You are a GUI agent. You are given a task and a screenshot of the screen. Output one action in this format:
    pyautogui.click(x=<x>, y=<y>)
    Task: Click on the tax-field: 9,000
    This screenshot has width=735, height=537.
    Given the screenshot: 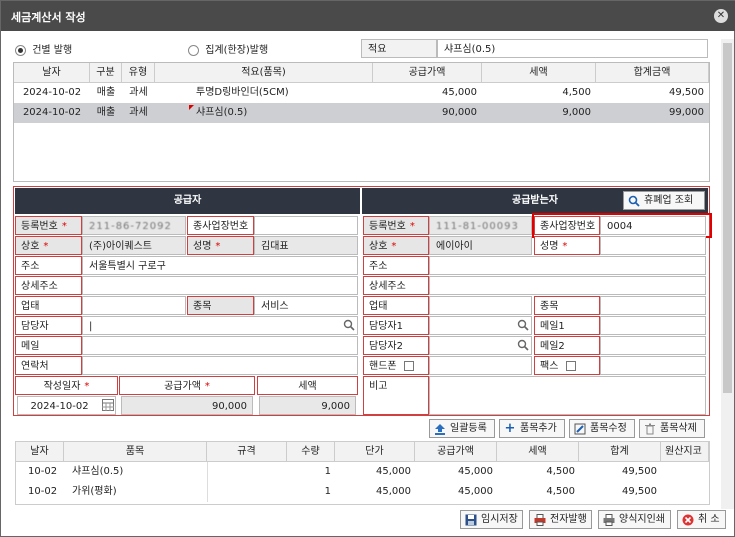 What is the action you would take?
    pyautogui.click(x=307, y=405)
    